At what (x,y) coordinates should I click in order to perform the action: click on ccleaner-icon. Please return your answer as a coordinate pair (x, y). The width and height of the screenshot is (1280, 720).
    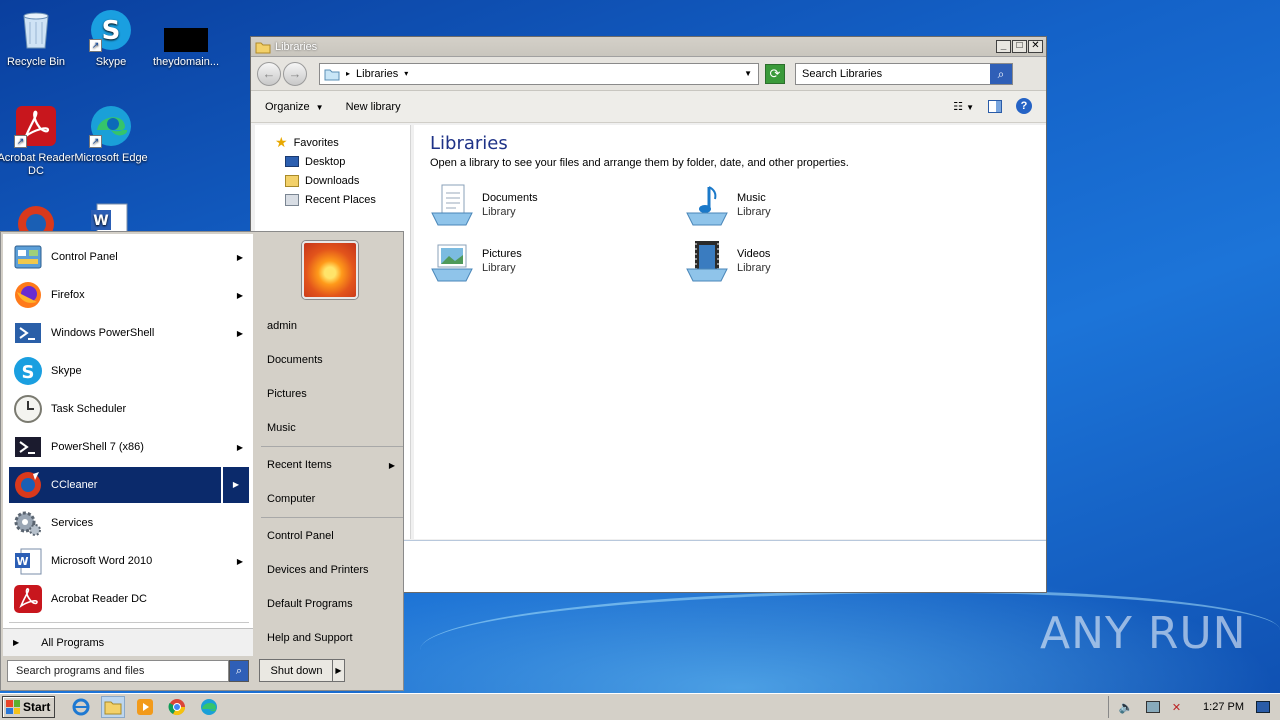
    Looking at the image, I should click on (28, 485).